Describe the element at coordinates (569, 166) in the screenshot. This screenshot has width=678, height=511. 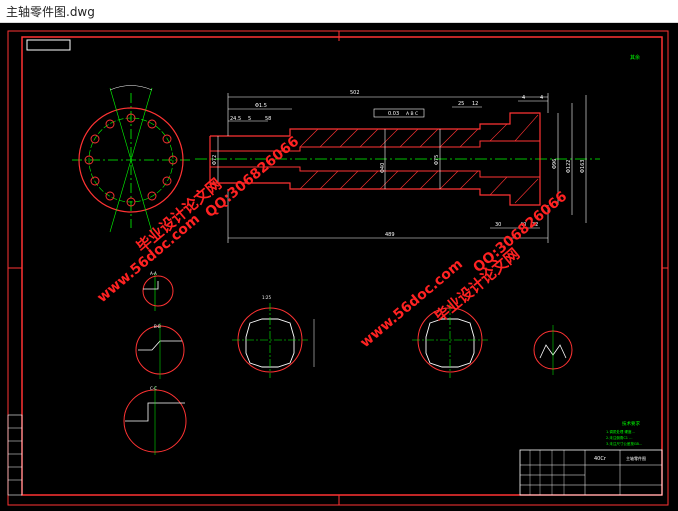
I see `dia-label-e: Φ122` at that location.